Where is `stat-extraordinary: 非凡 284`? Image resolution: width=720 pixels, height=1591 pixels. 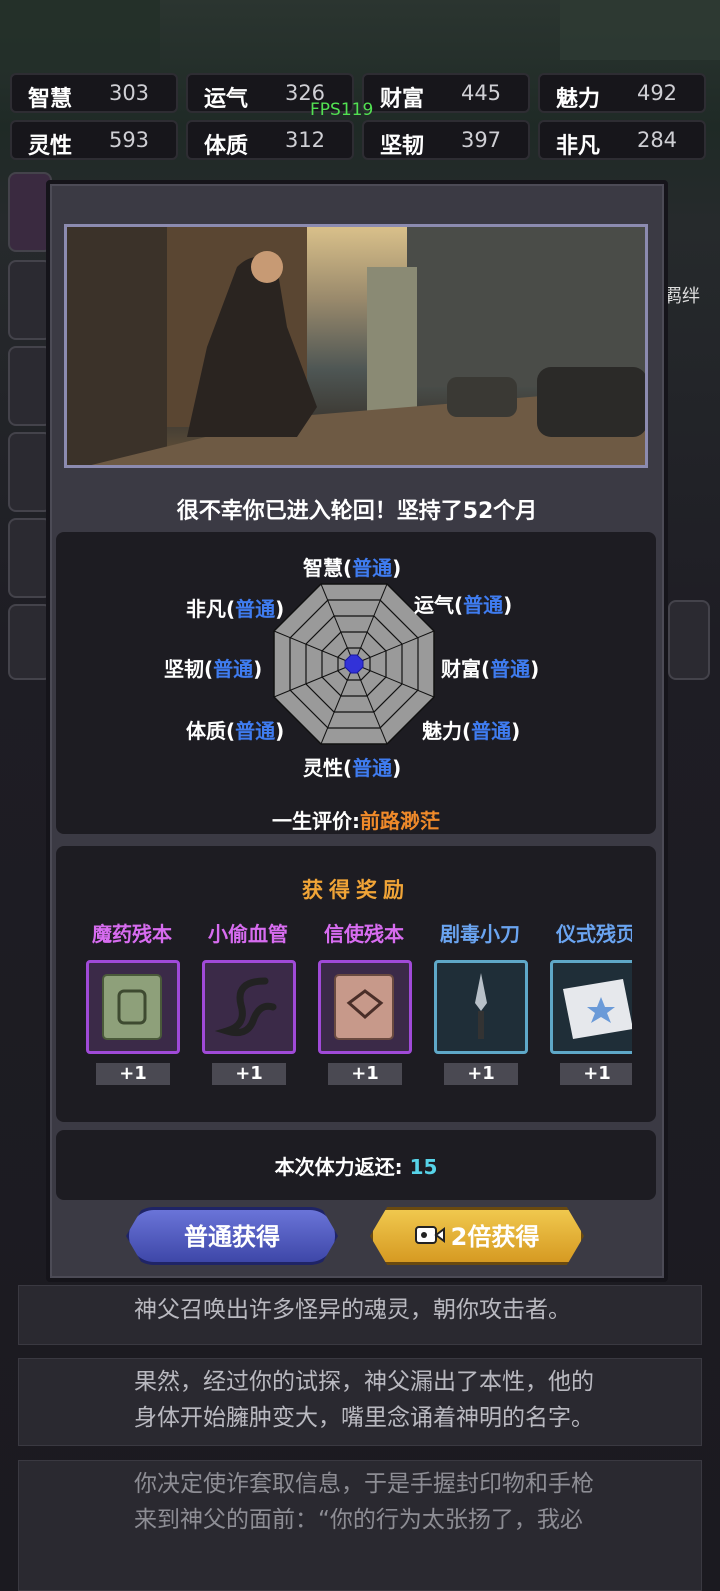
stat-extraordinary: 非凡 284 is located at coordinates (622, 140).